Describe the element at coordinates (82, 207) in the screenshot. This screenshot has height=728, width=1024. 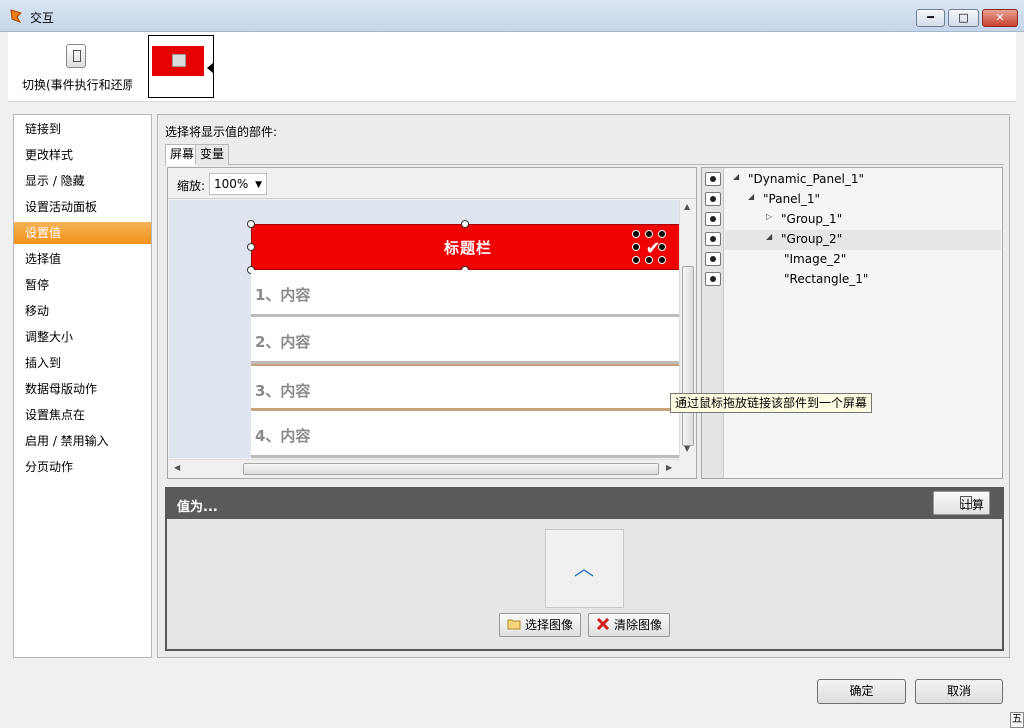
I see `action-item: 设置活动面板` at that location.